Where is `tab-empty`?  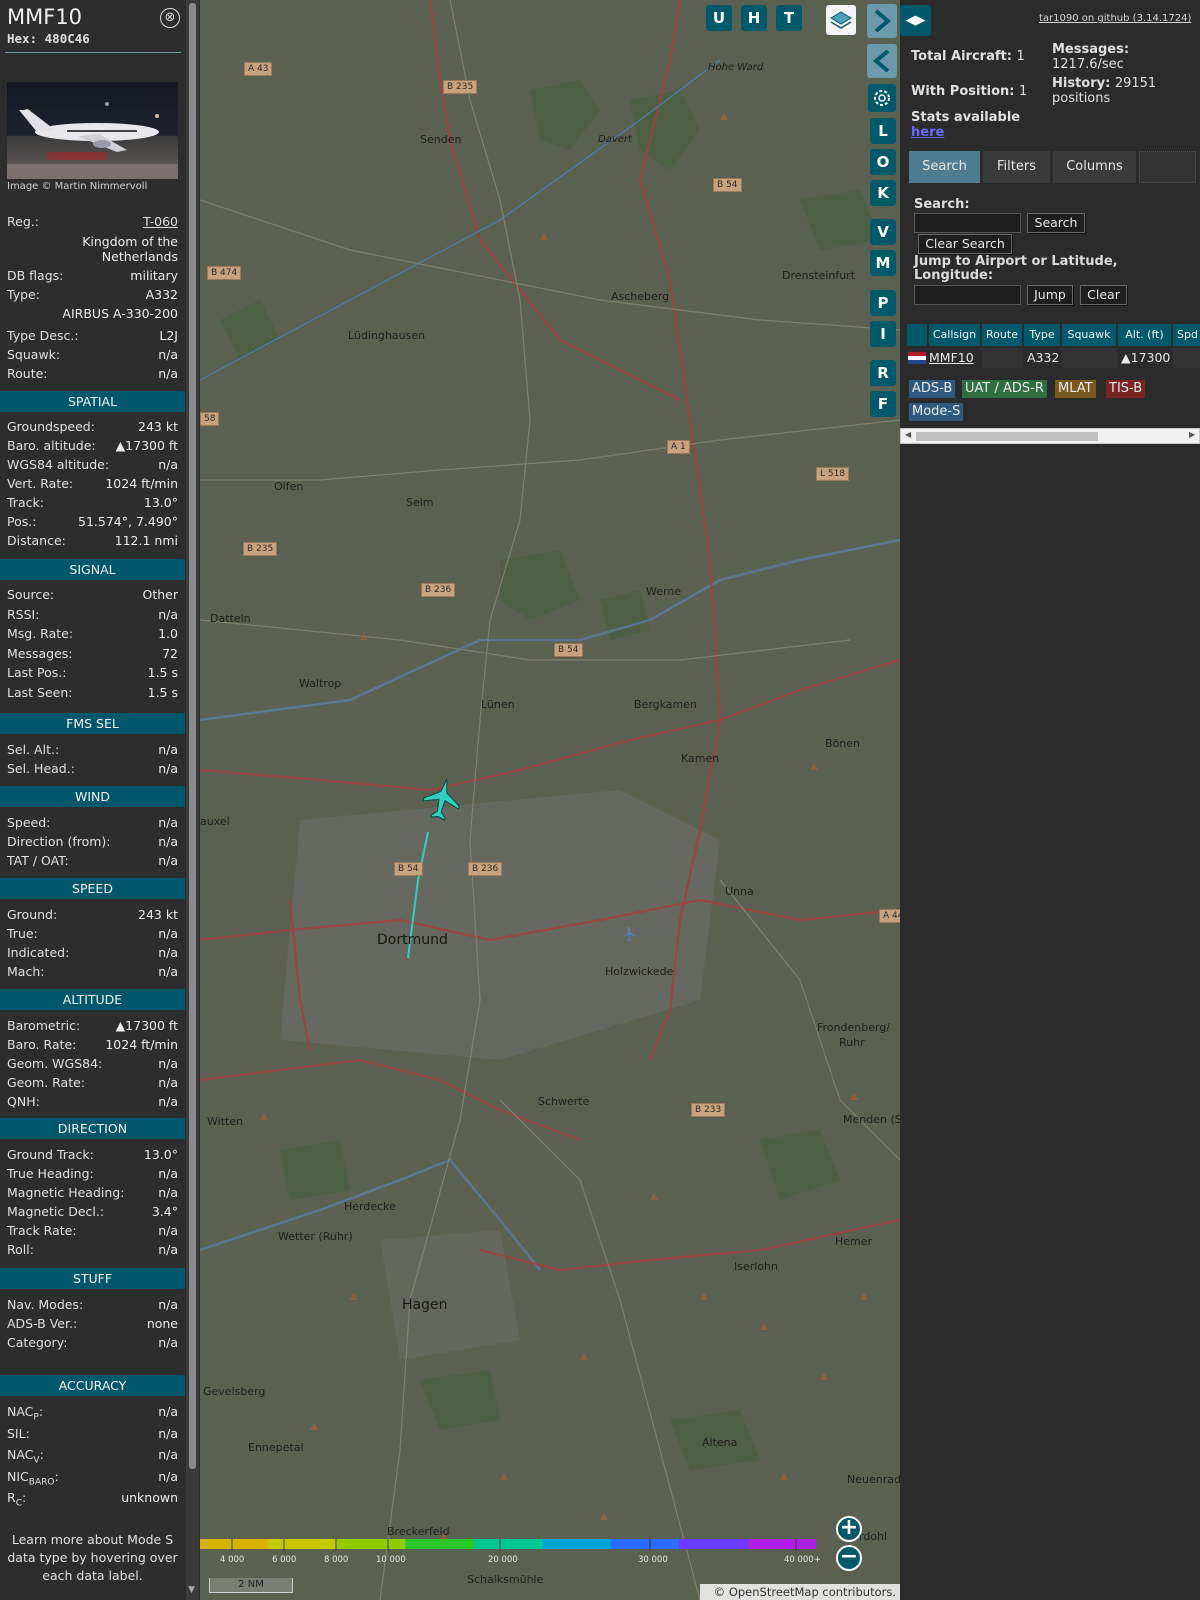
tab-empty is located at coordinates (1167, 167).